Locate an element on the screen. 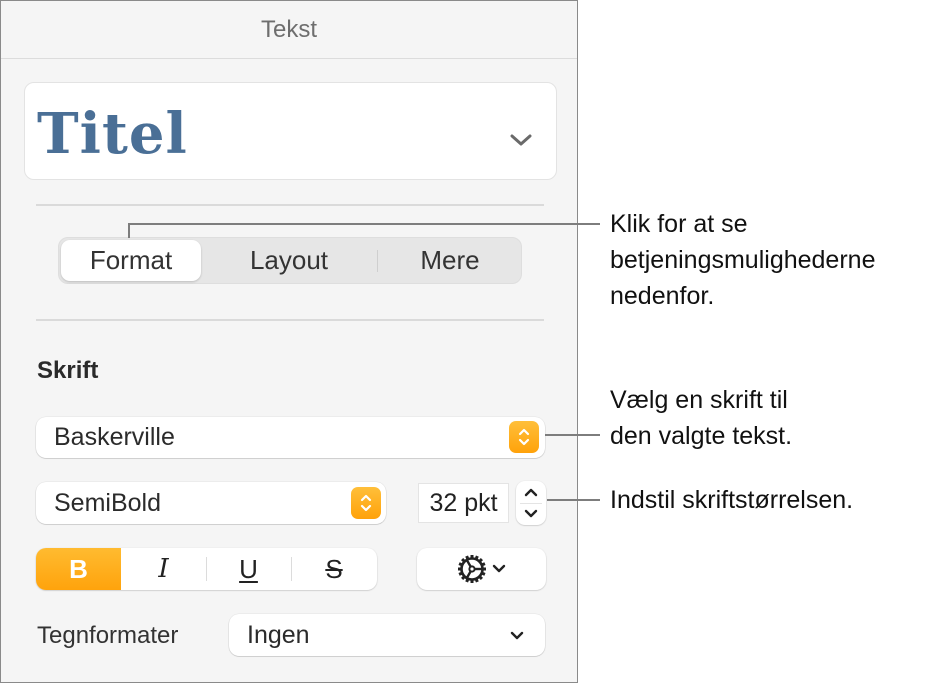  advanced-options-button is located at coordinates (481, 569).